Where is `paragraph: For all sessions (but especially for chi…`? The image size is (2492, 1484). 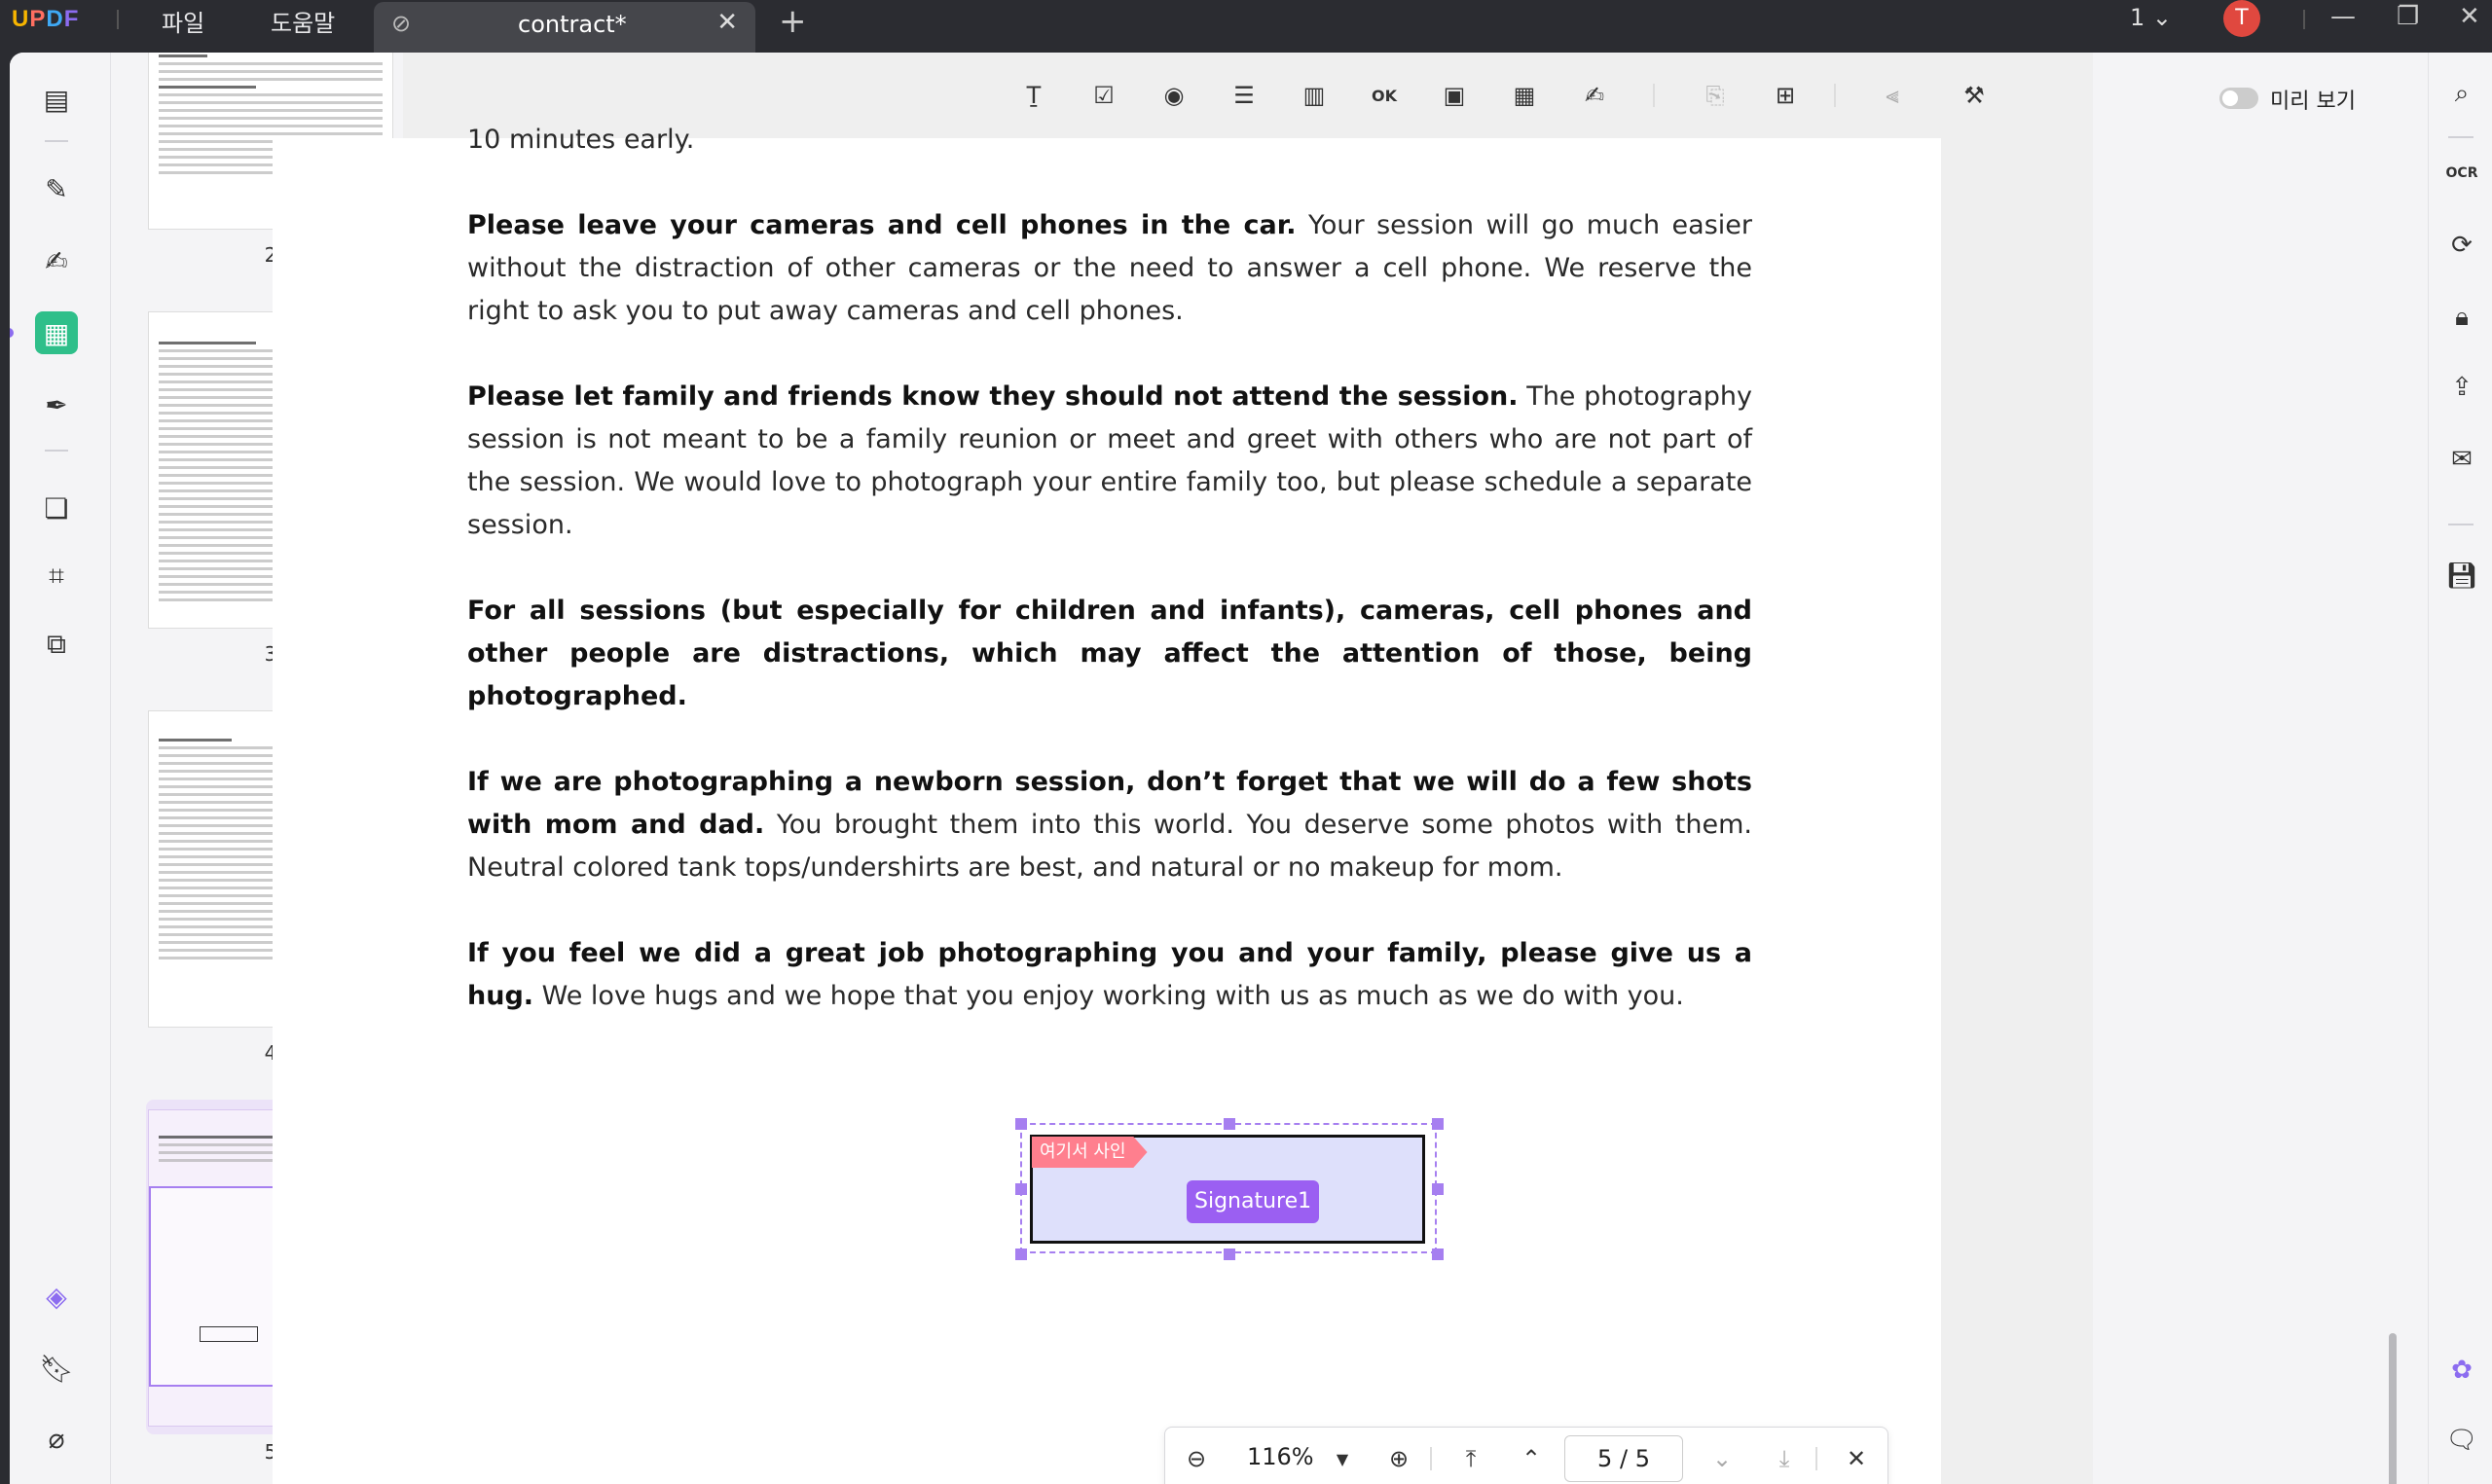
paragraph: For all sessions (but especially for chi… is located at coordinates (1109, 653).